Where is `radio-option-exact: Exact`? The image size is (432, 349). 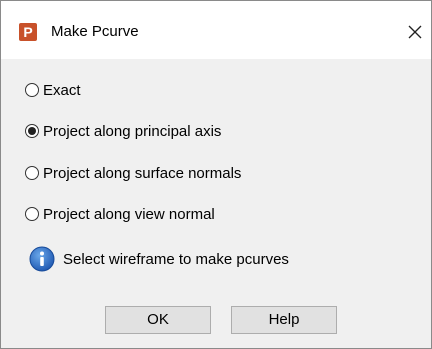
radio-option-exact: Exact is located at coordinates (53, 90).